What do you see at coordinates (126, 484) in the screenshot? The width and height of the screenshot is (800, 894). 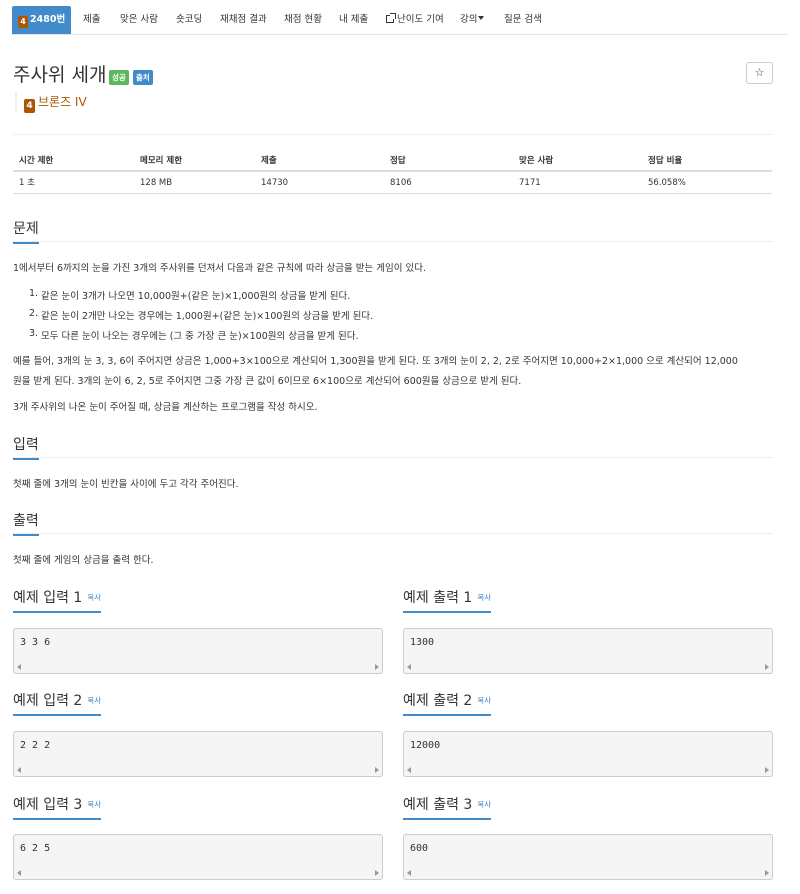 I see `input-description: 첫째 줄에 3개의 눈이 빈칸을 사이에 두고 각각 주어진다.` at bounding box center [126, 484].